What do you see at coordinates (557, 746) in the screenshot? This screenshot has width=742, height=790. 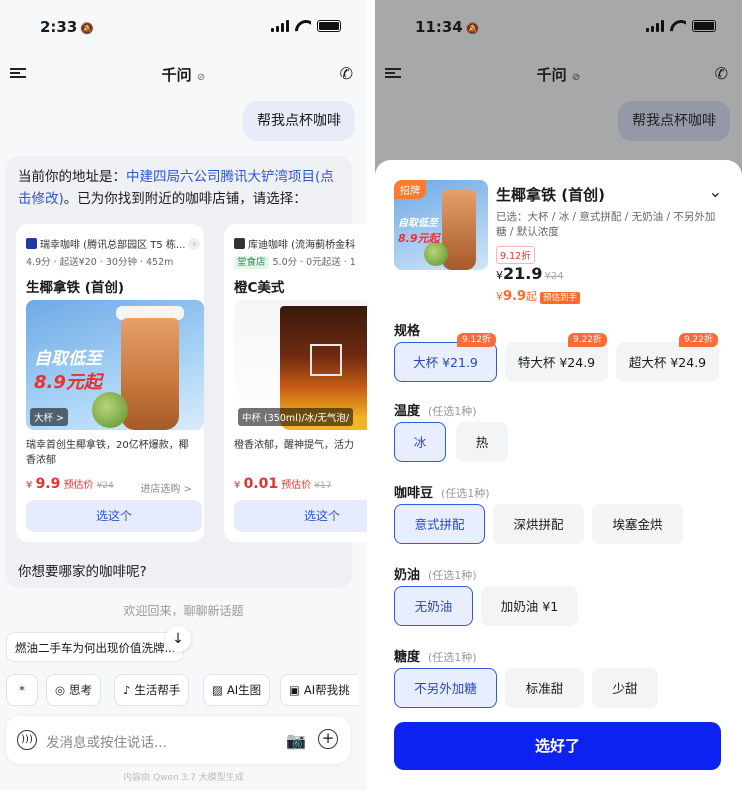 I see `confirm-button: 选好了` at bounding box center [557, 746].